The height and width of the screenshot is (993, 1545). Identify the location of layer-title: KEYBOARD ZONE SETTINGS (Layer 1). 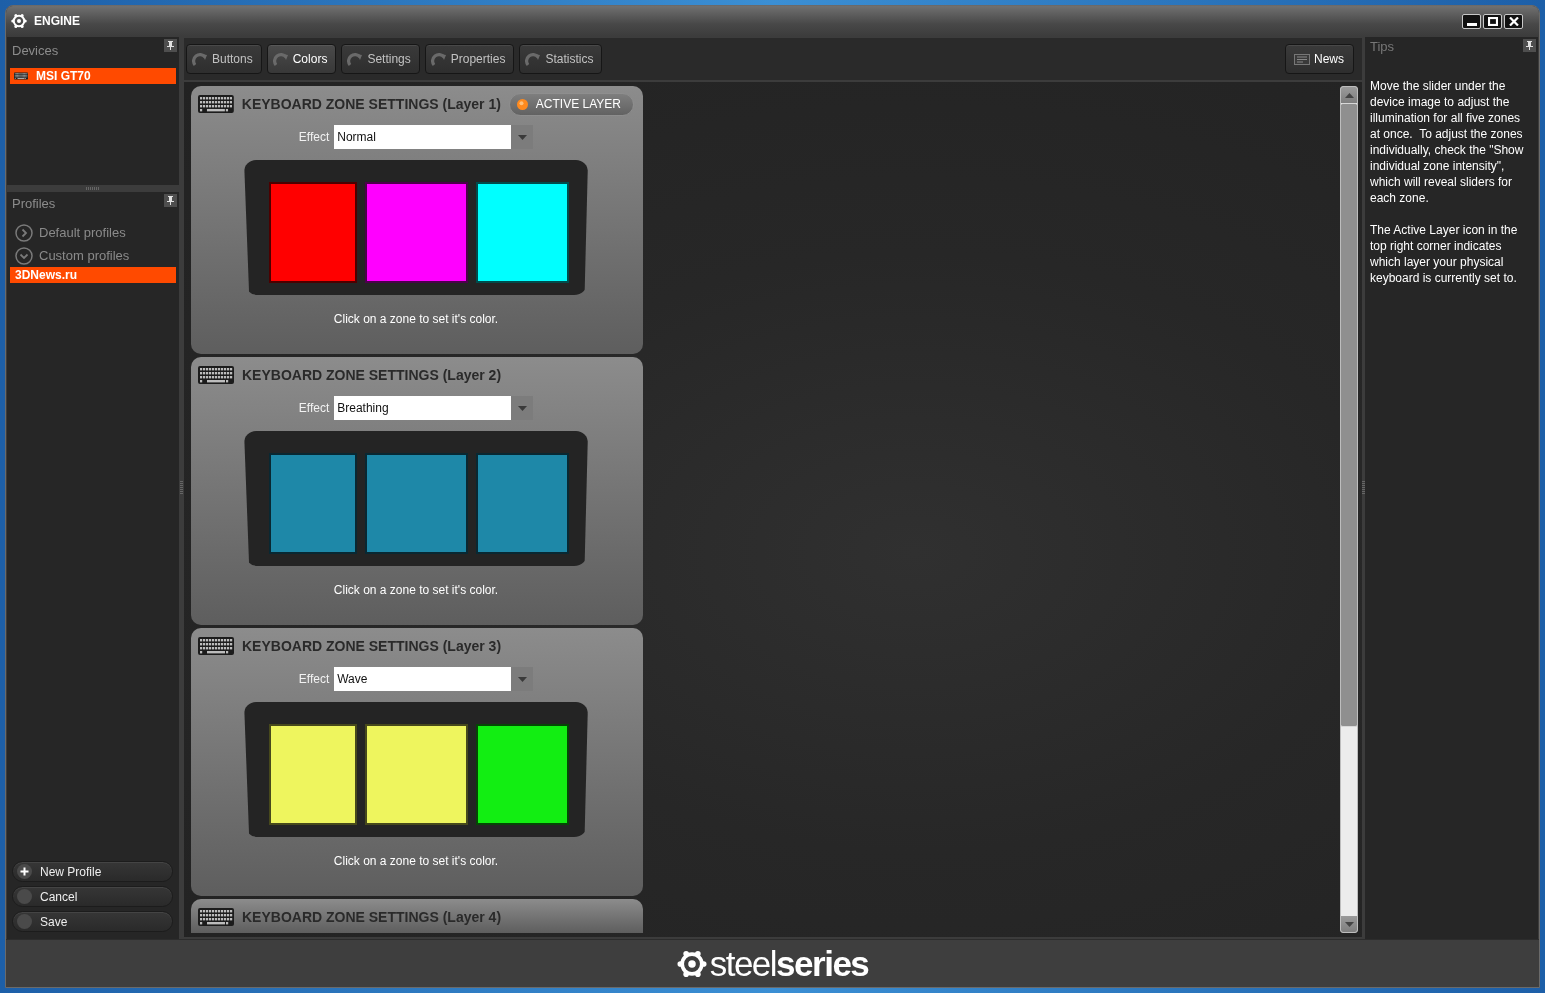
(371, 104).